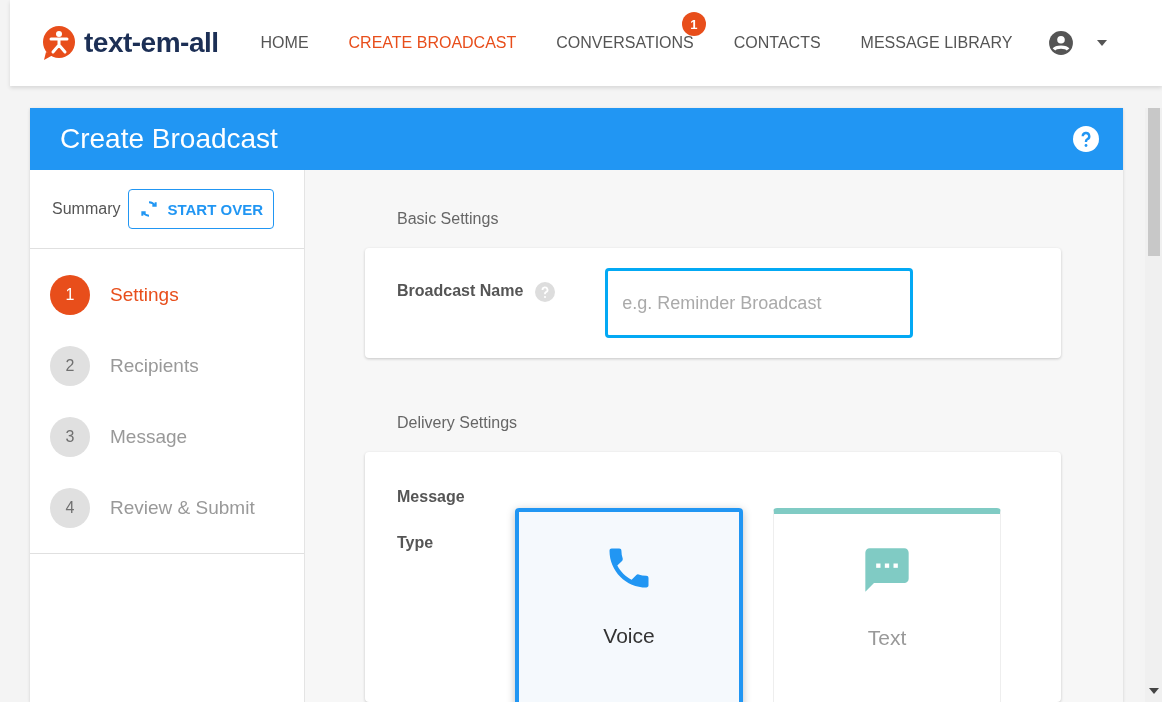 This screenshot has height=702, width=1162. What do you see at coordinates (70, 507) in the screenshot?
I see `step-number: 4` at bounding box center [70, 507].